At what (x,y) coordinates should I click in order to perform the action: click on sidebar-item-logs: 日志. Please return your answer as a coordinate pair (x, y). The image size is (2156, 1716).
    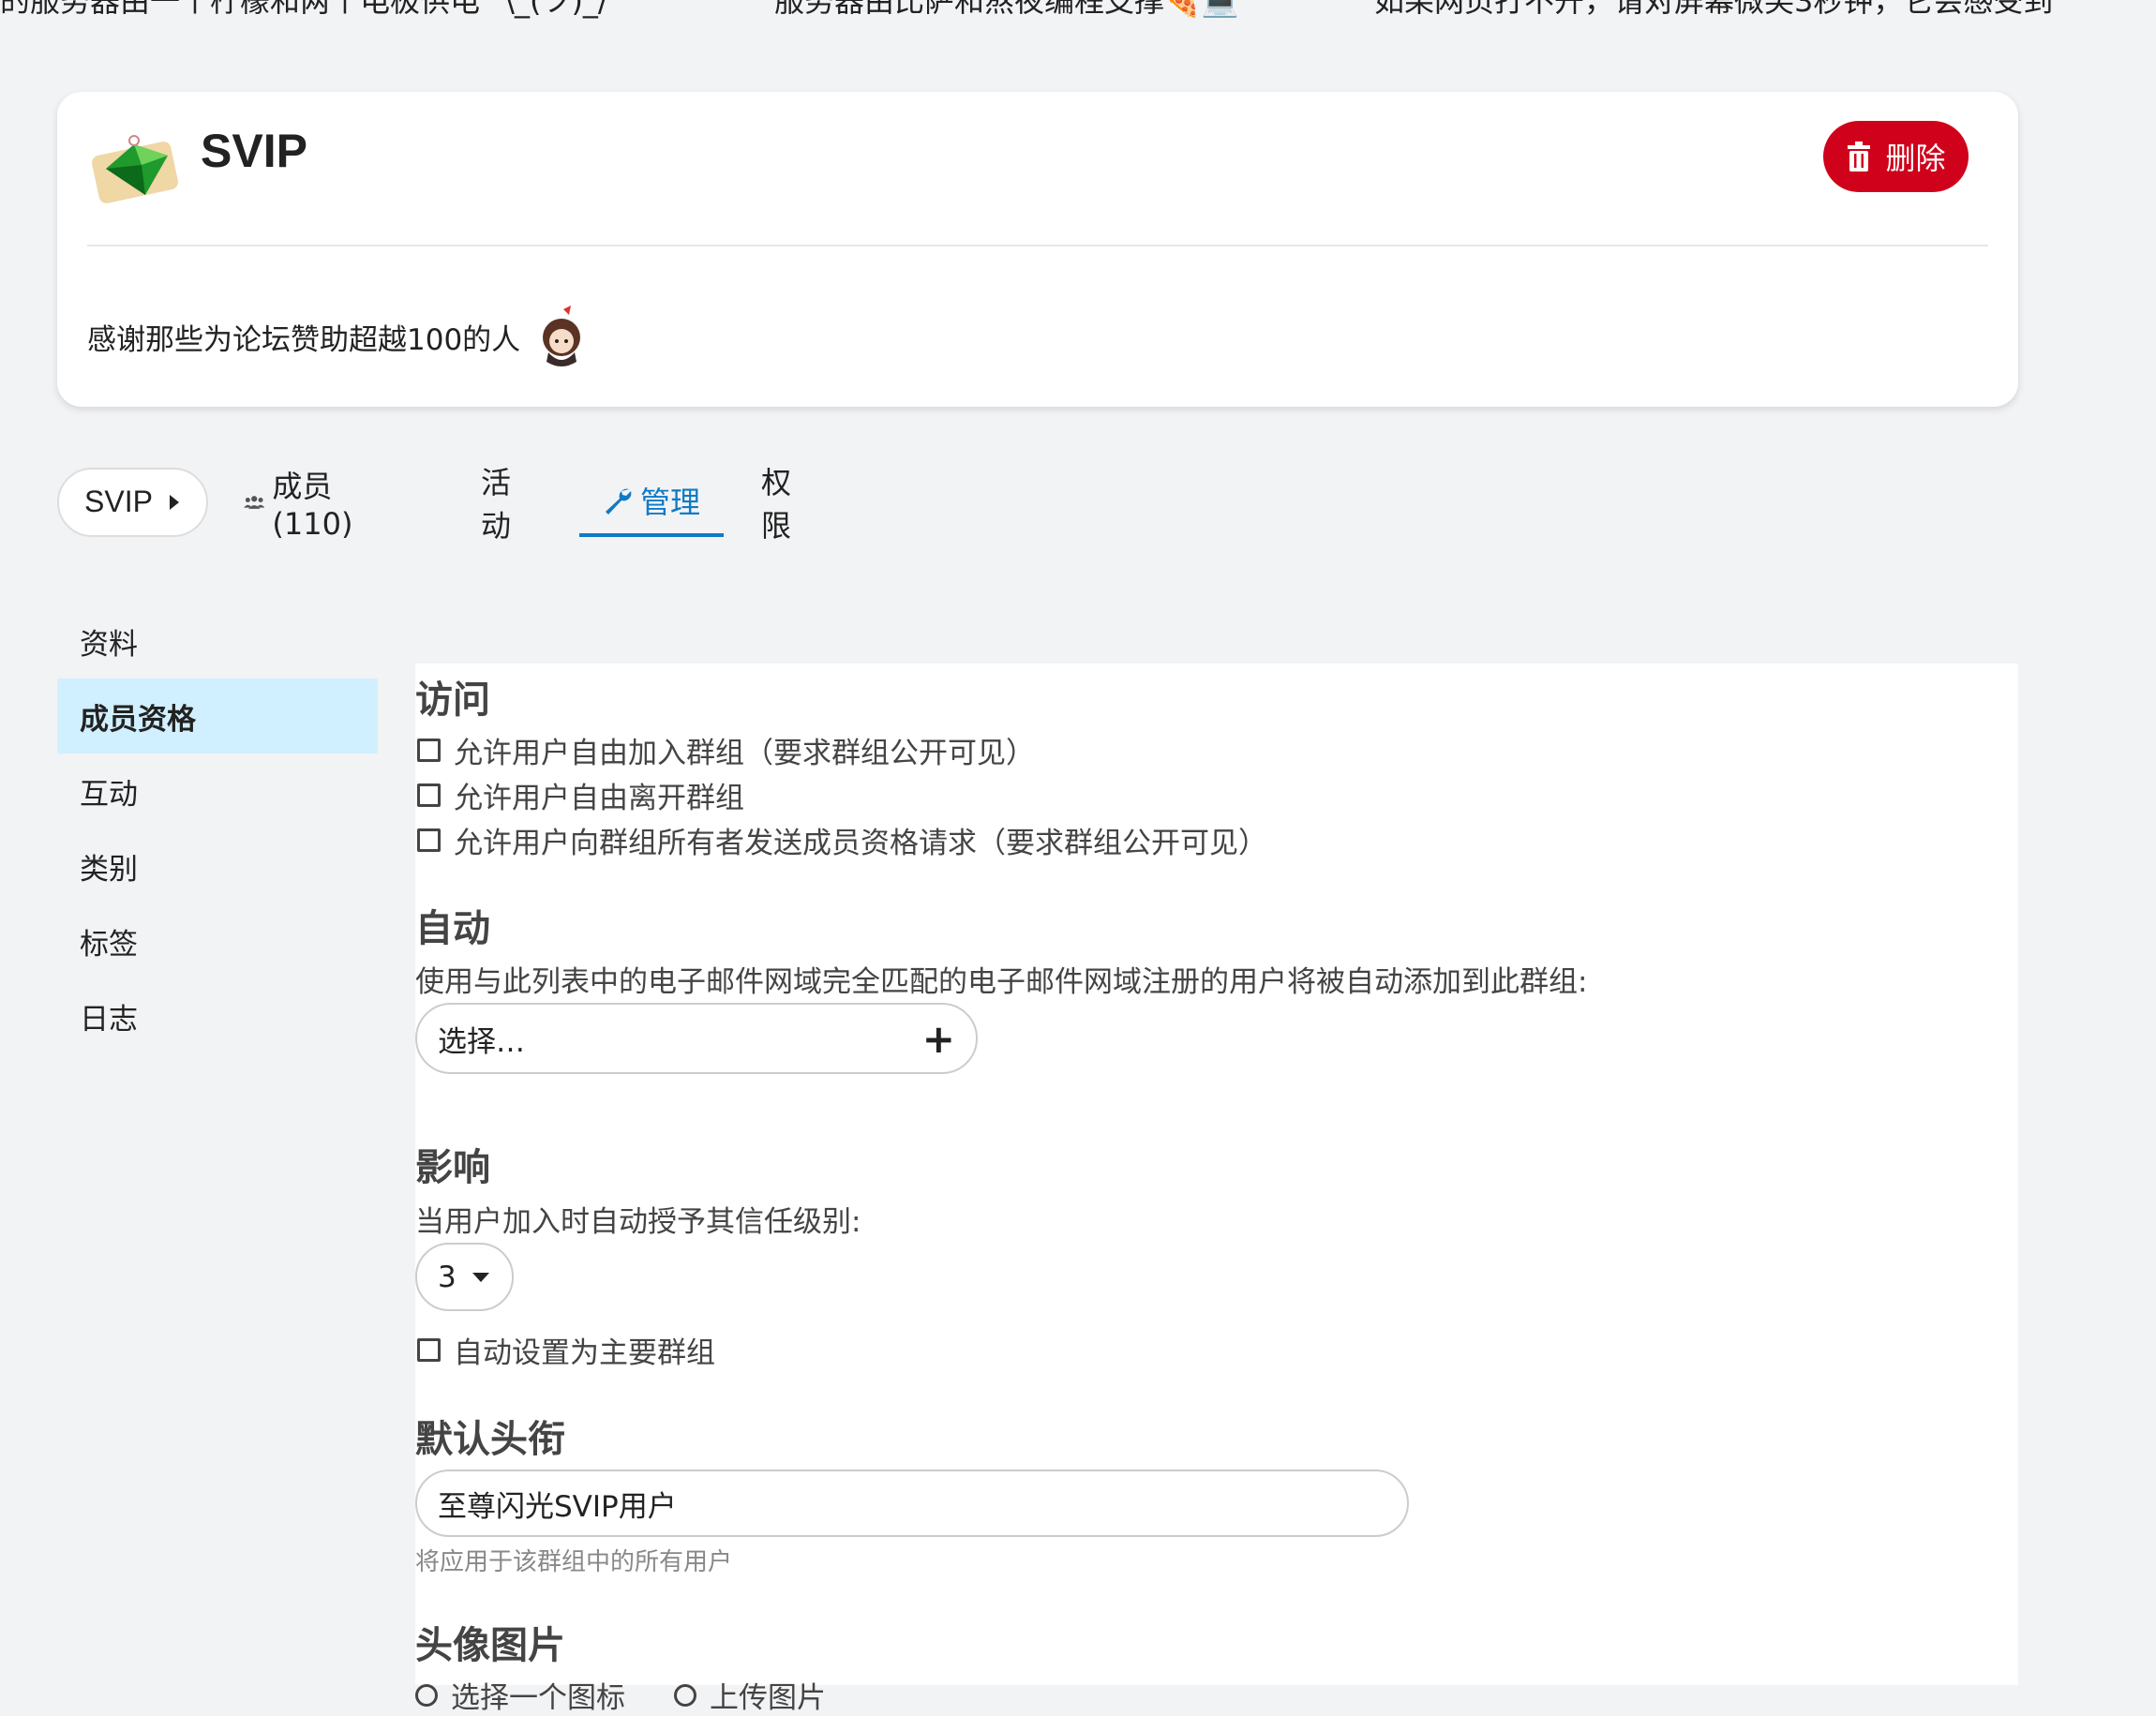
    Looking at the image, I should click on (217, 1015).